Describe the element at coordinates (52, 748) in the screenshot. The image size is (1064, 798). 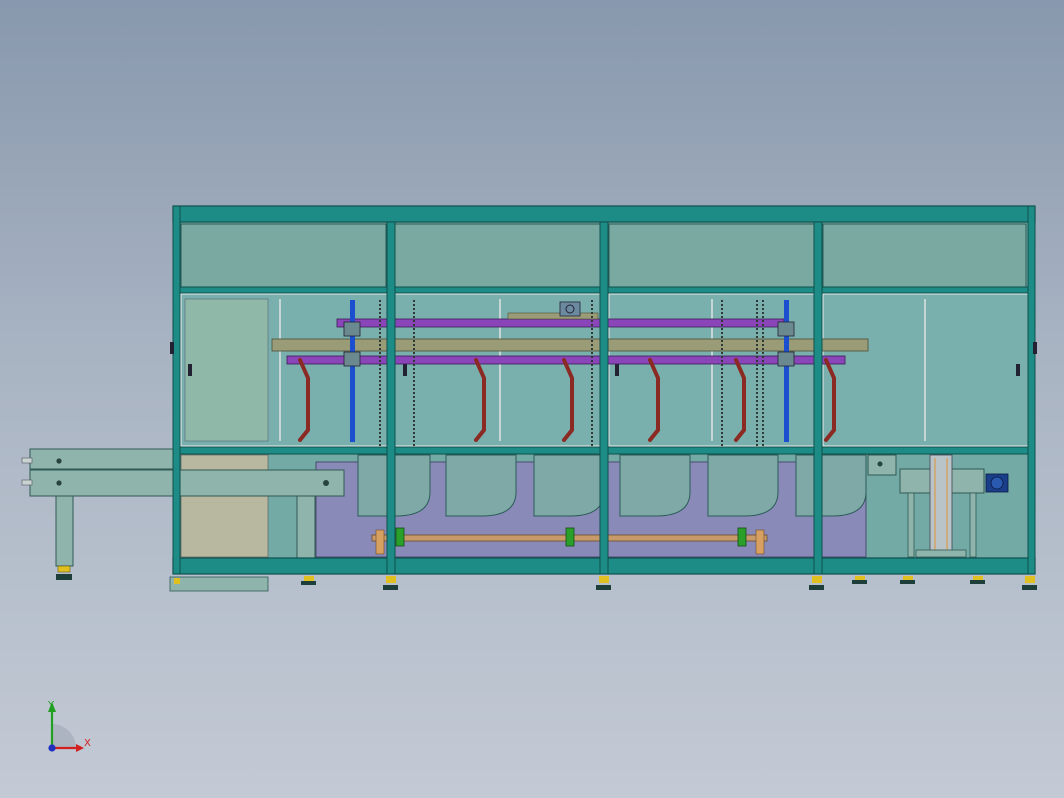
I see `z-axis-origin` at that location.